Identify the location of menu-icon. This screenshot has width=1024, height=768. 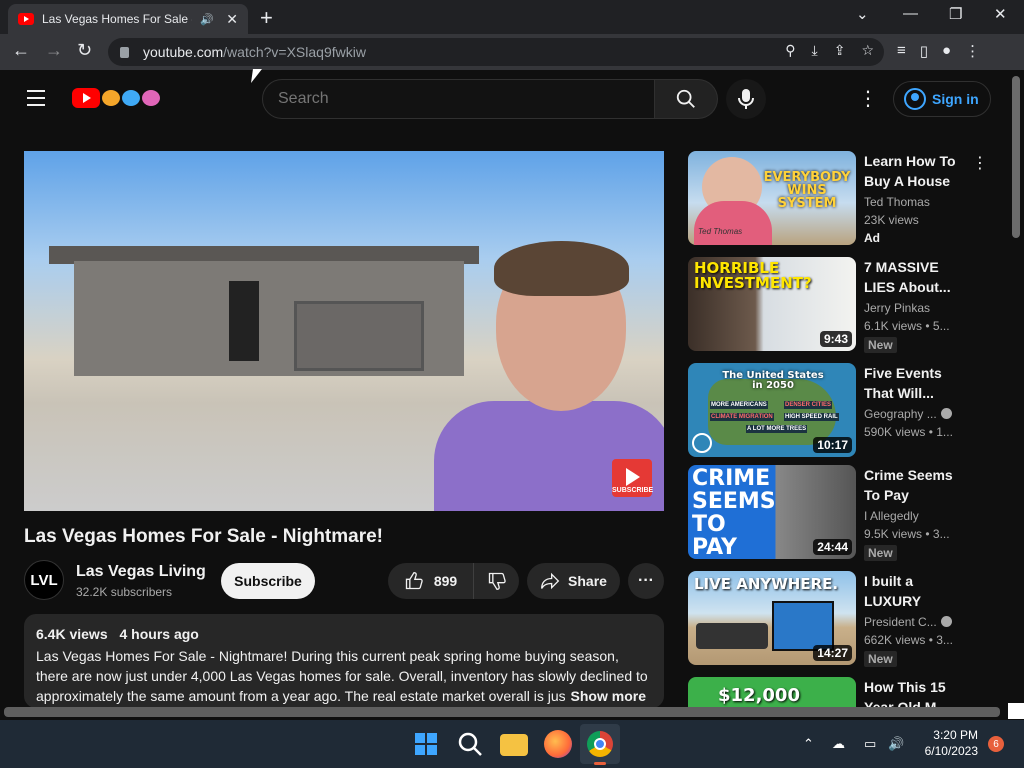
(36, 100).